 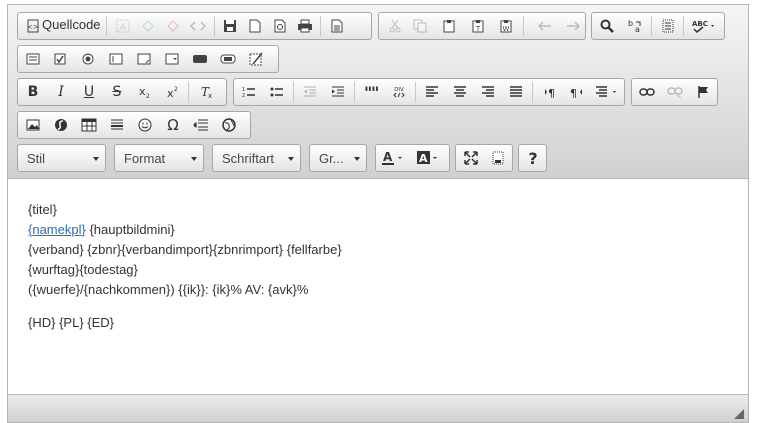 What do you see at coordinates (243, 95) in the screenshot?
I see `svg-text: 2` at bounding box center [243, 95].